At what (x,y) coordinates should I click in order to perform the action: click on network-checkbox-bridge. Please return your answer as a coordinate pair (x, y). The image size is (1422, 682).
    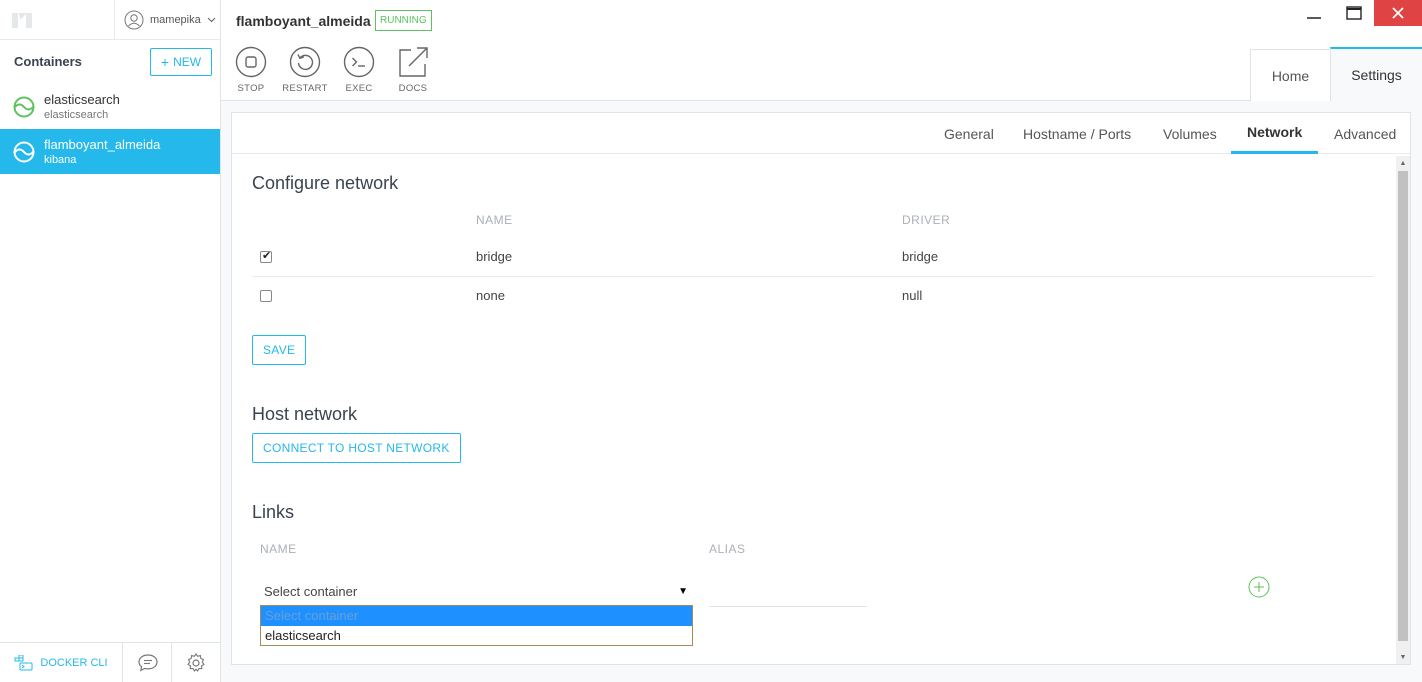
    Looking at the image, I should click on (266, 256).